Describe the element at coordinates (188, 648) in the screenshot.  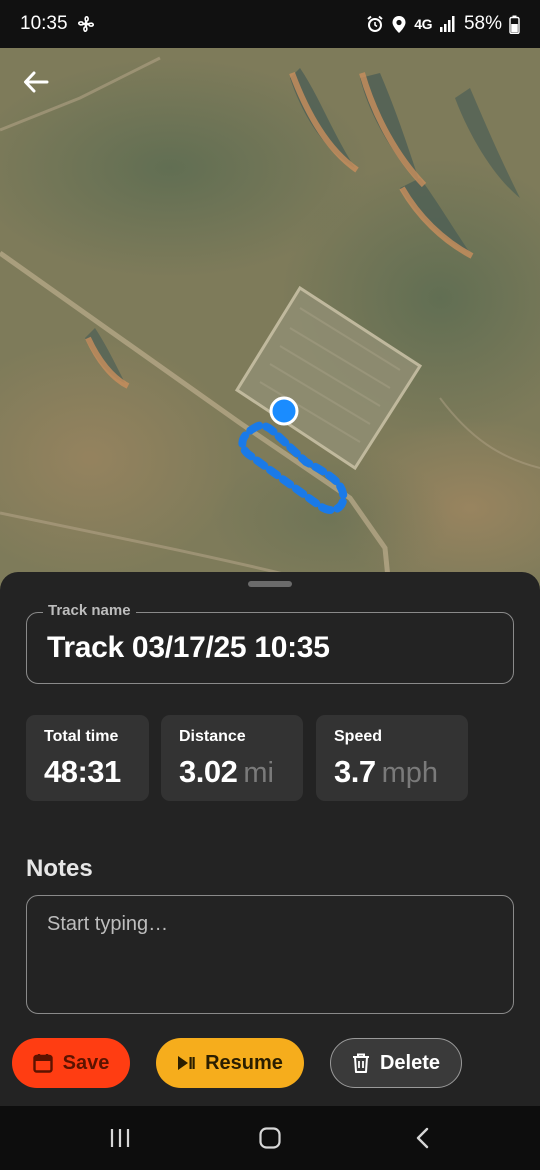
I see `track-name-value: Track 03/17/25 10:35` at that location.